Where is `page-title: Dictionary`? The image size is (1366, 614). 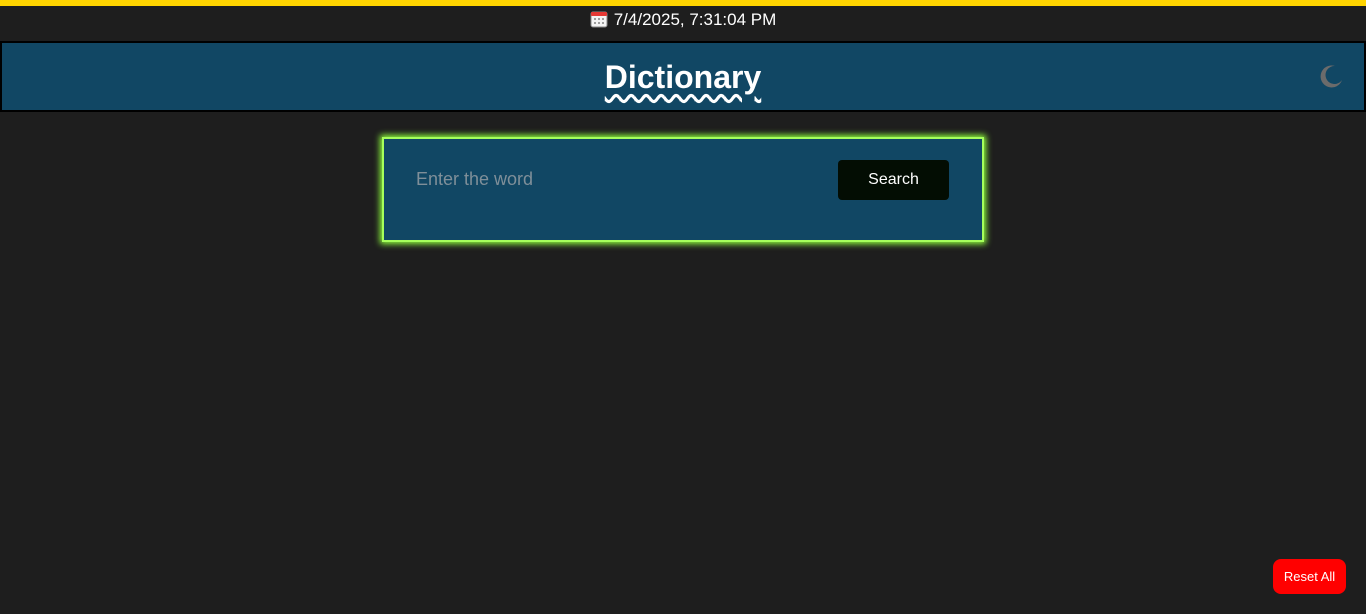
page-title: Dictionary is located at coordinates (683, 77).